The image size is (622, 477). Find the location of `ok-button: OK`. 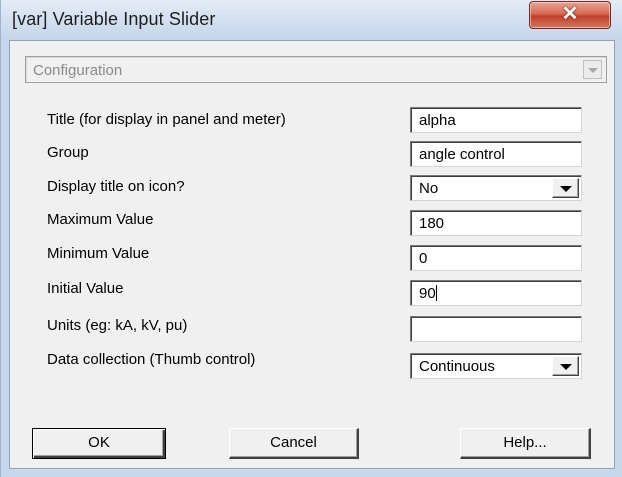

ok-button: OK is located at coordinates (99, 443).